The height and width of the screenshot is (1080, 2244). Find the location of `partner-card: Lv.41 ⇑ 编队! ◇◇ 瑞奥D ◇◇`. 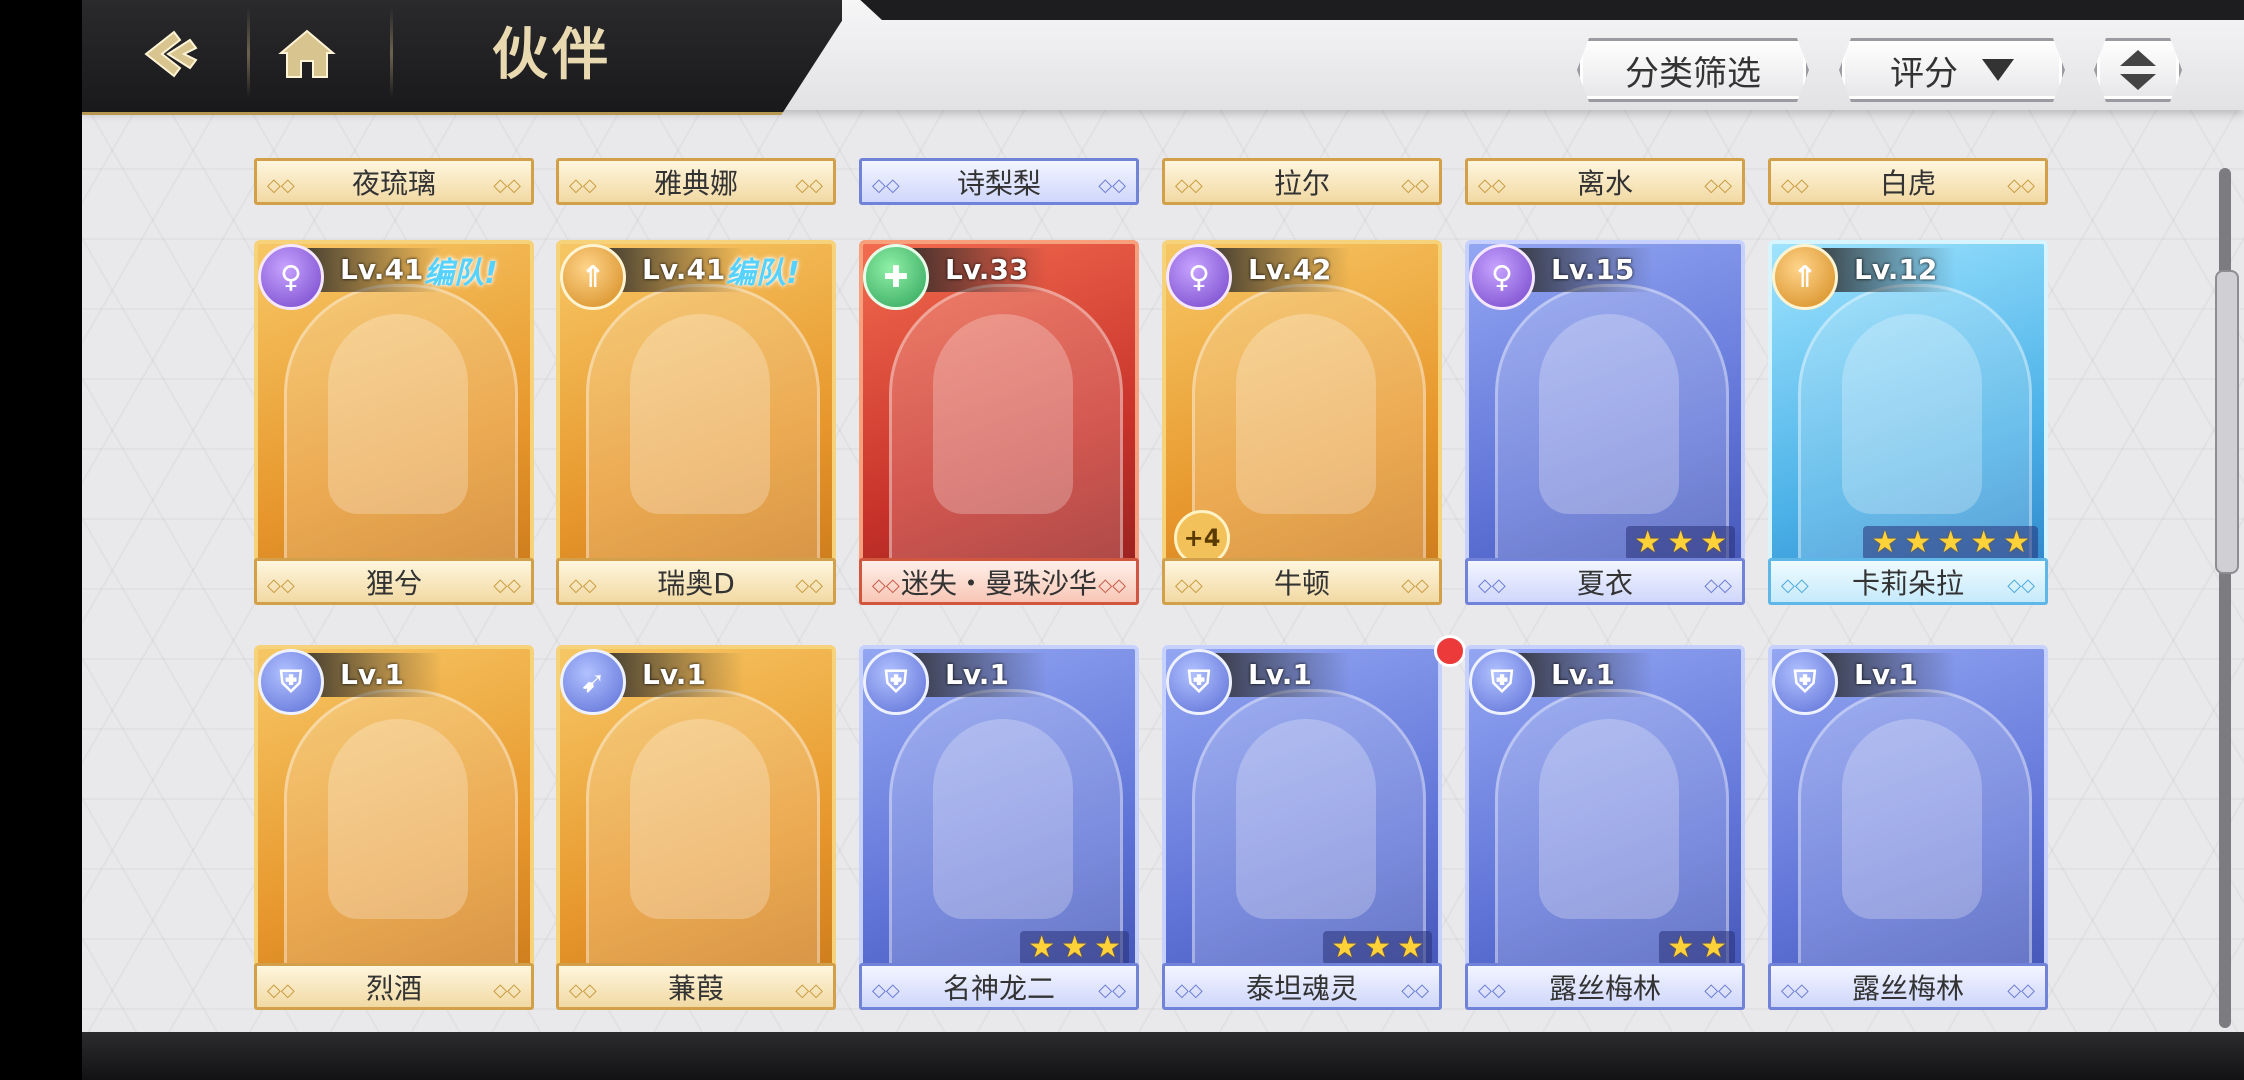

partner-card: Lv.41 ⇑ 编队! ◇◇ 瑞奥D ◇◇ is located at coordinates (696, 422).